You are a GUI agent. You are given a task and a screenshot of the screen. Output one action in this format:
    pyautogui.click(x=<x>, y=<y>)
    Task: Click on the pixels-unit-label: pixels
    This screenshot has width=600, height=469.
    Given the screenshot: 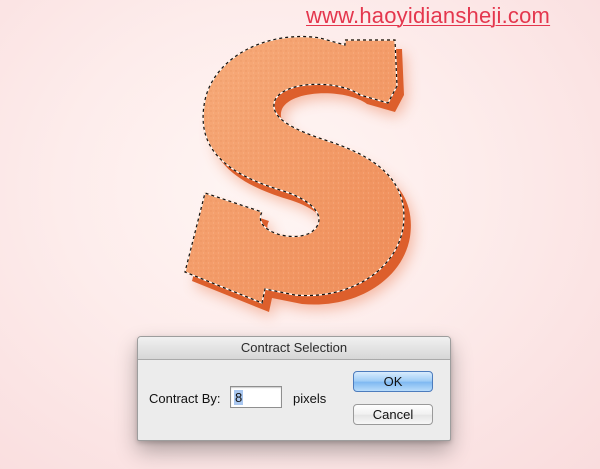 What is the action you would take?
    pyautogui.click(x=310, y=398)
    